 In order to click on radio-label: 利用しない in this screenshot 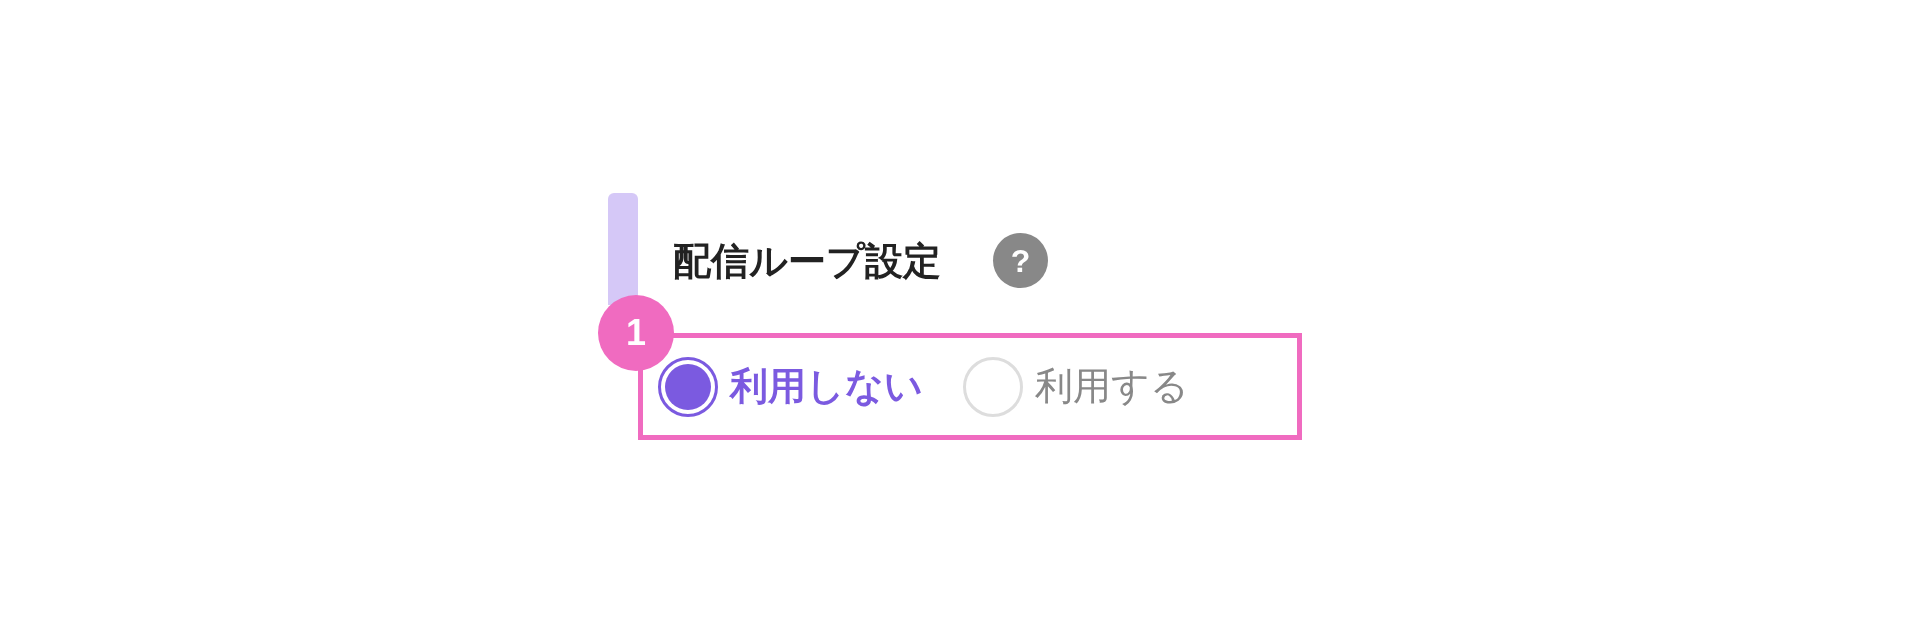, I will do `click(826, 386)`.